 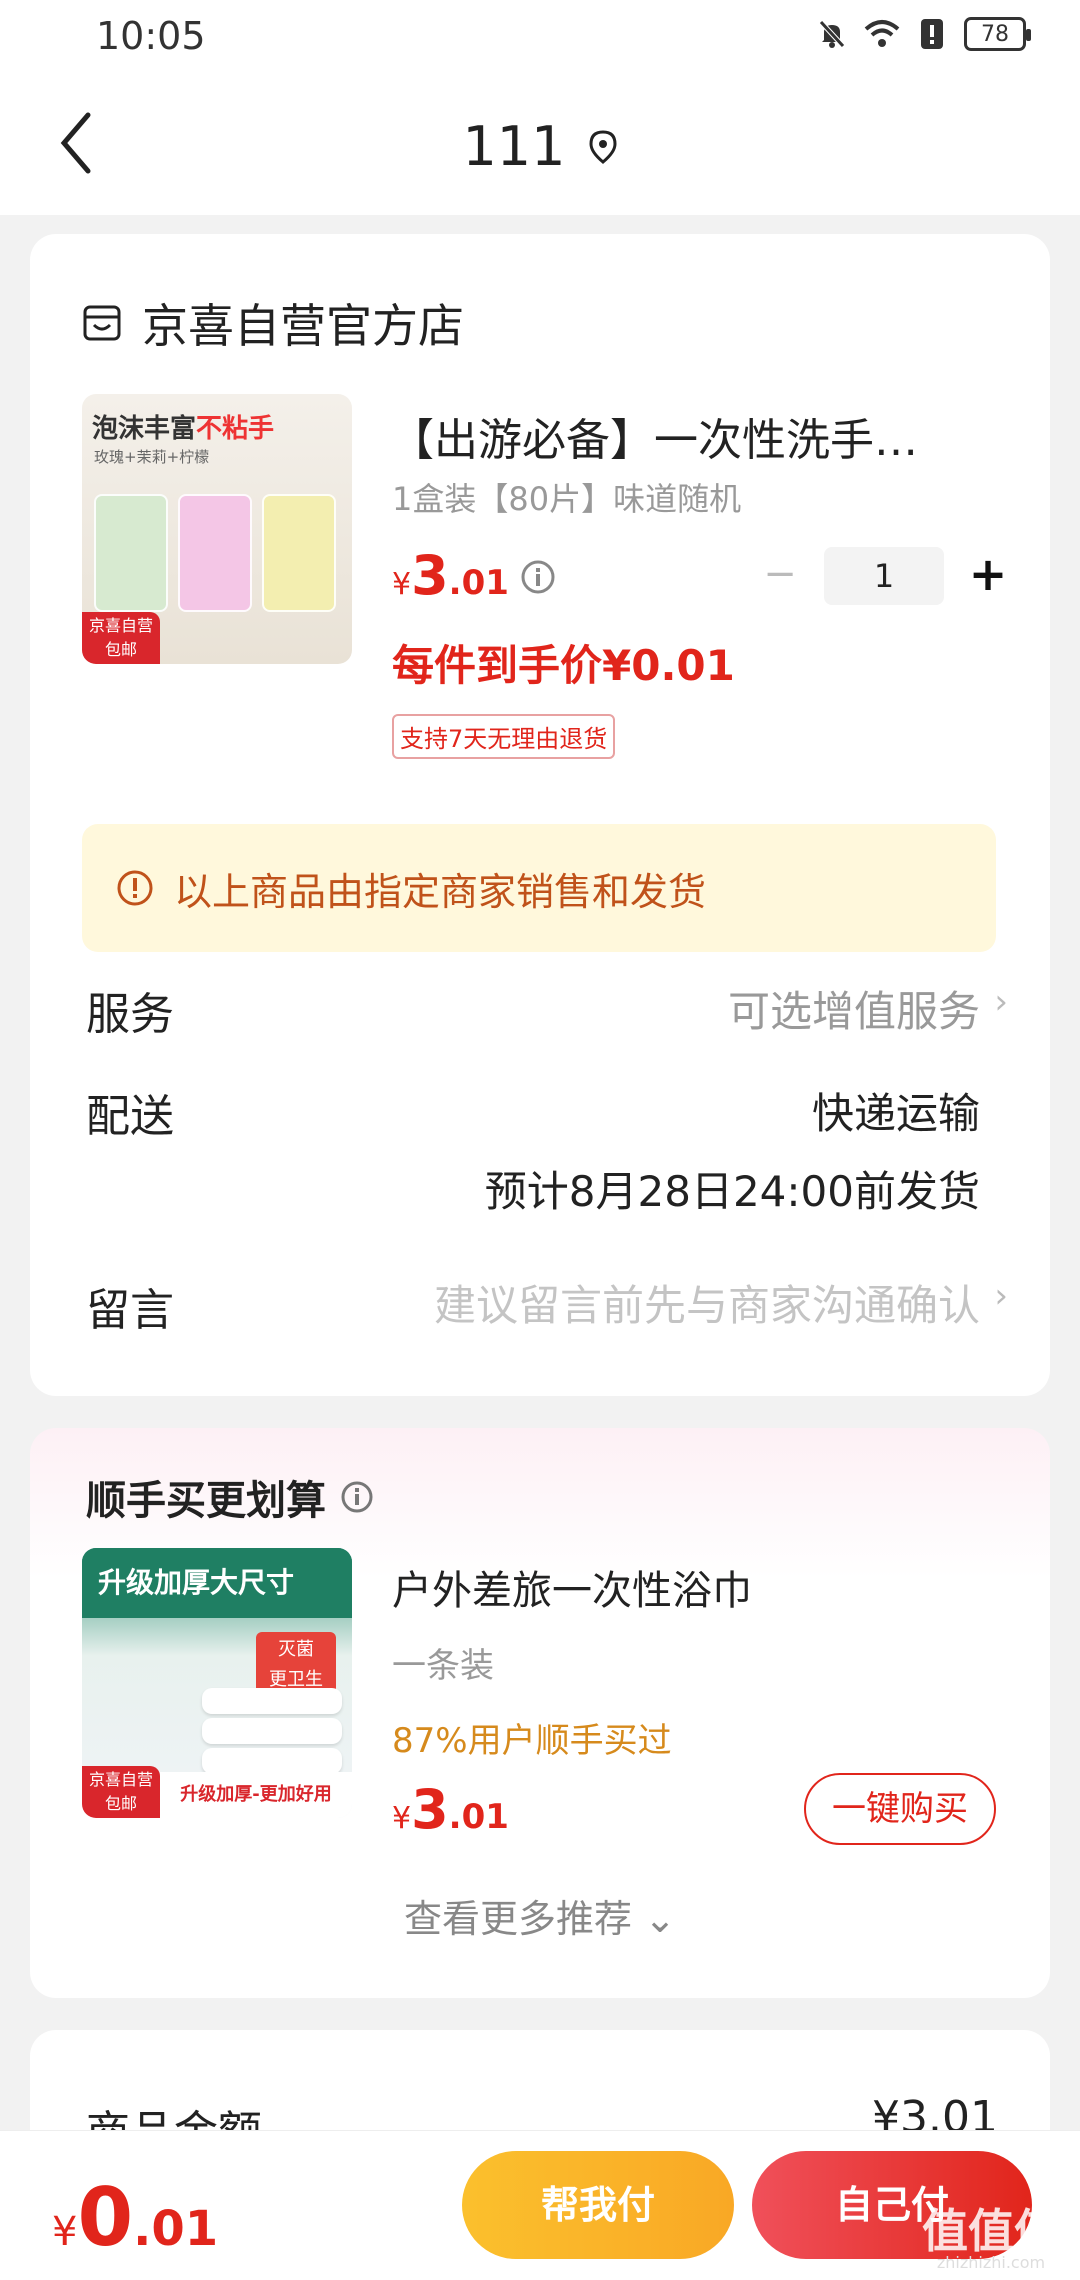 I want to click on quantity-minus-button: −, so click(x=780, y=576).